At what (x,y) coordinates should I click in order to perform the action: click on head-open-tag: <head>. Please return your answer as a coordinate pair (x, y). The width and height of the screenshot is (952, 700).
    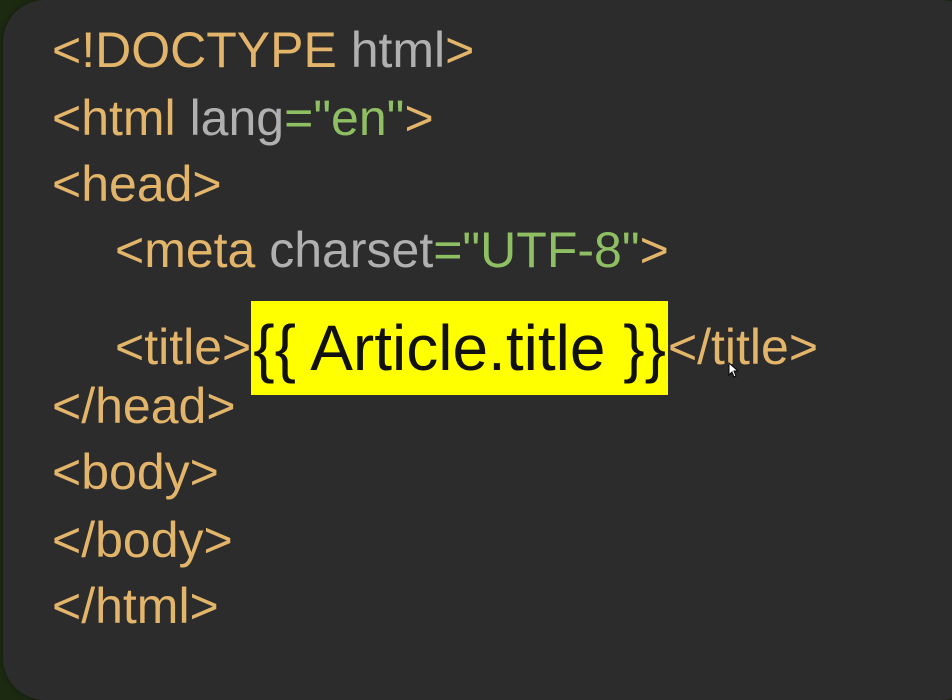
    Looking at the image, I should click on (137, 184).